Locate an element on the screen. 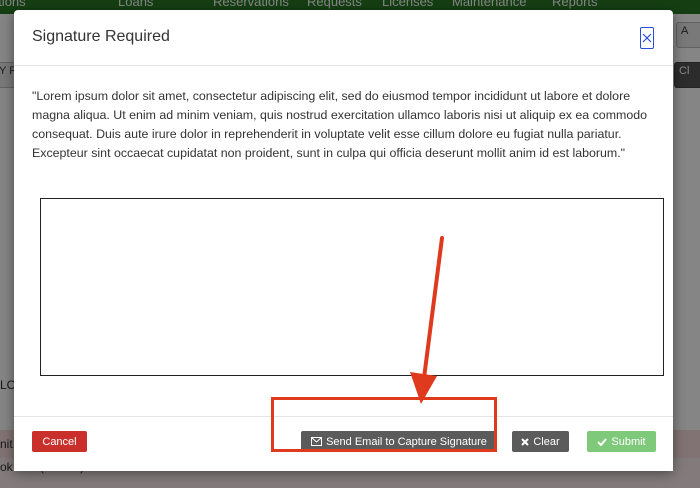  annotation-highlight-box is located at coordinates (384, 424).